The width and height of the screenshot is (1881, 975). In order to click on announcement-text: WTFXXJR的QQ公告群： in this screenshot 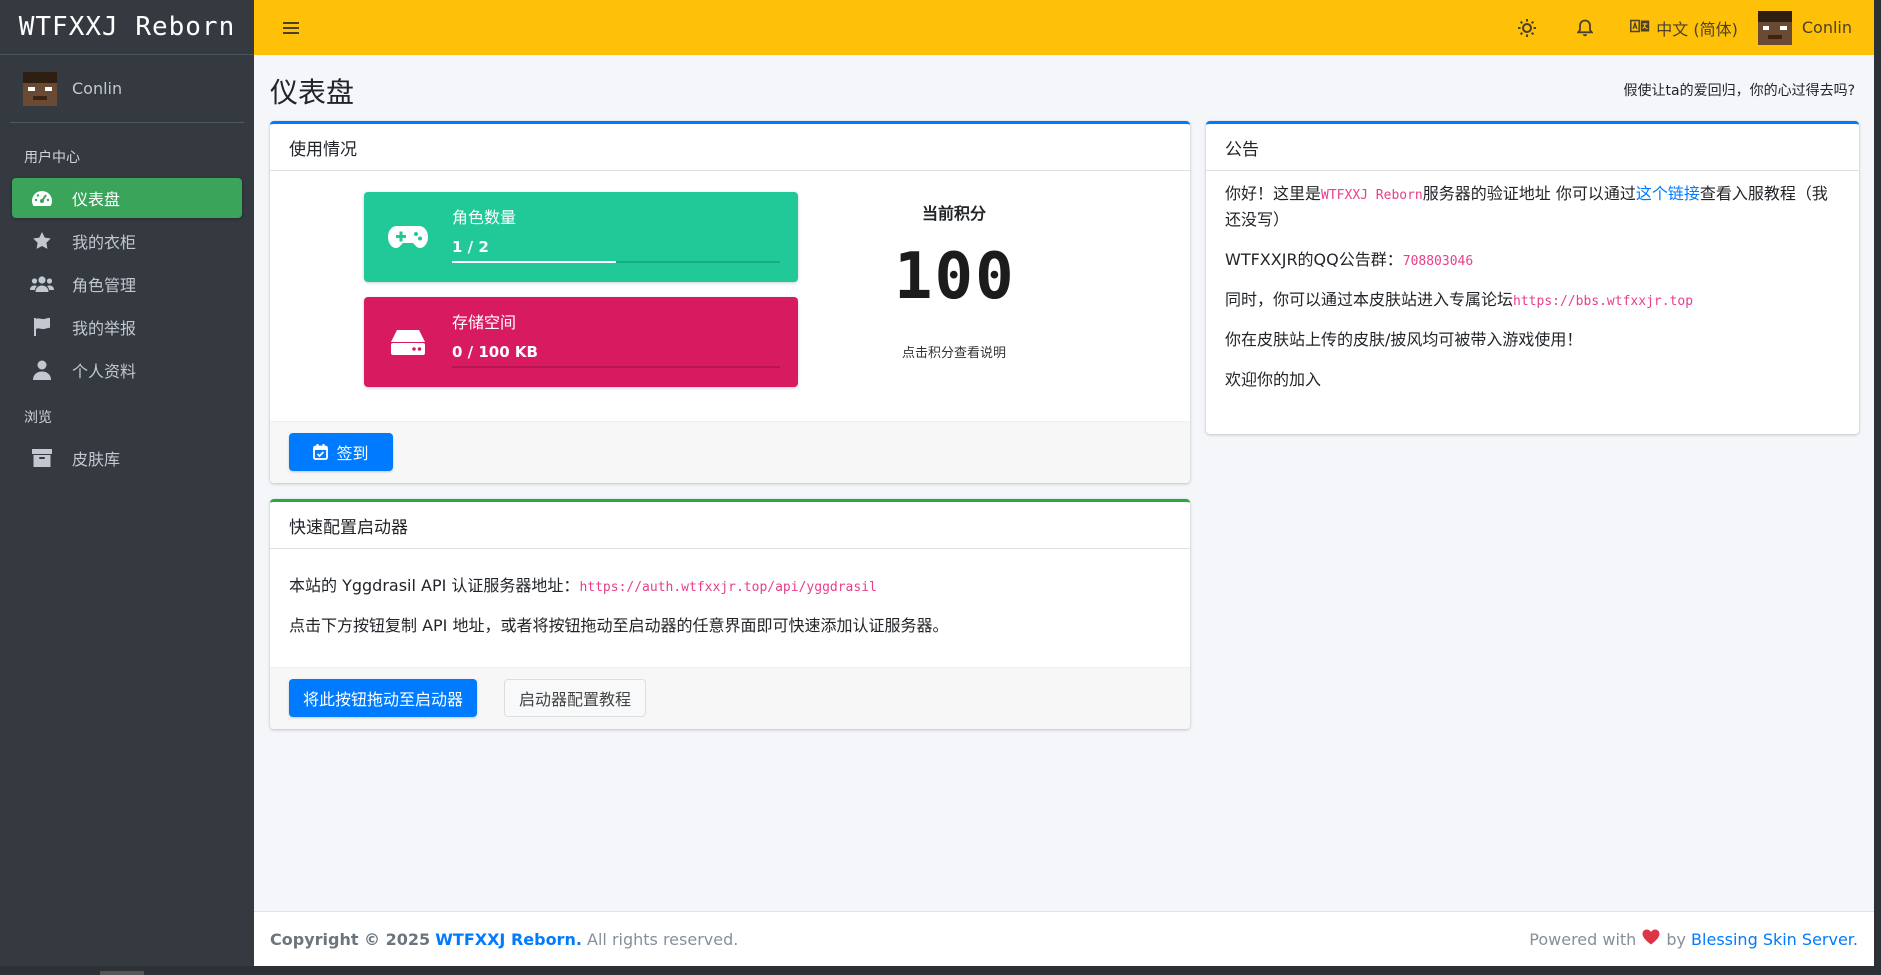, I will do `click(1314, 259)`.